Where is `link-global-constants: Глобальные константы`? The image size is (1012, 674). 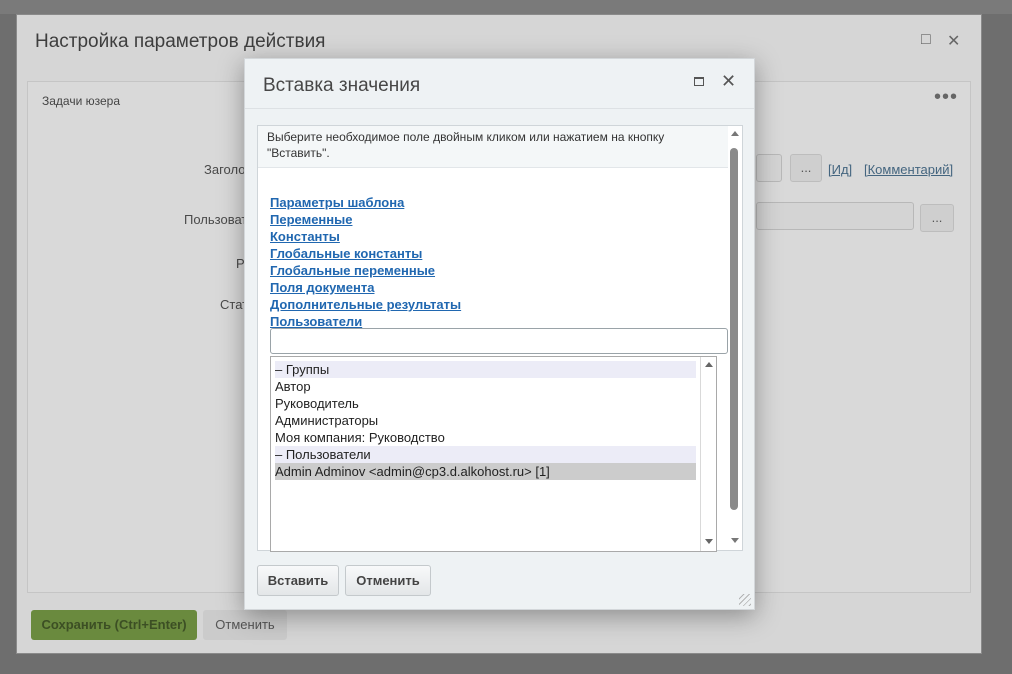
link-global-constants: Глобальные константы is located at coordinates (365, 253).